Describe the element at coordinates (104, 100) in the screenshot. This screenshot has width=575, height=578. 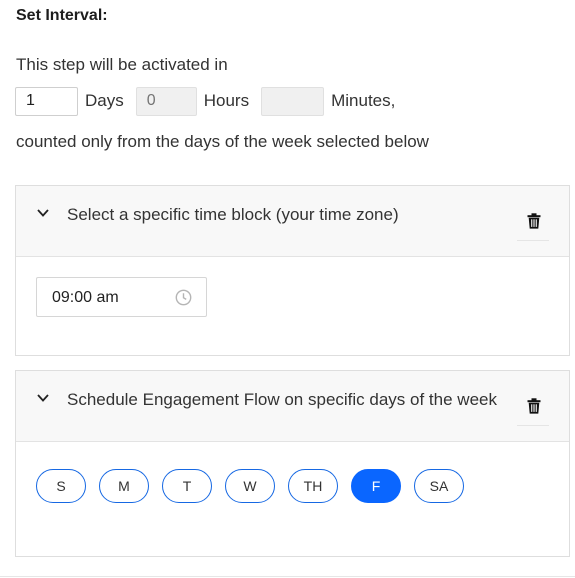
I see `days-label: Days` at that location.